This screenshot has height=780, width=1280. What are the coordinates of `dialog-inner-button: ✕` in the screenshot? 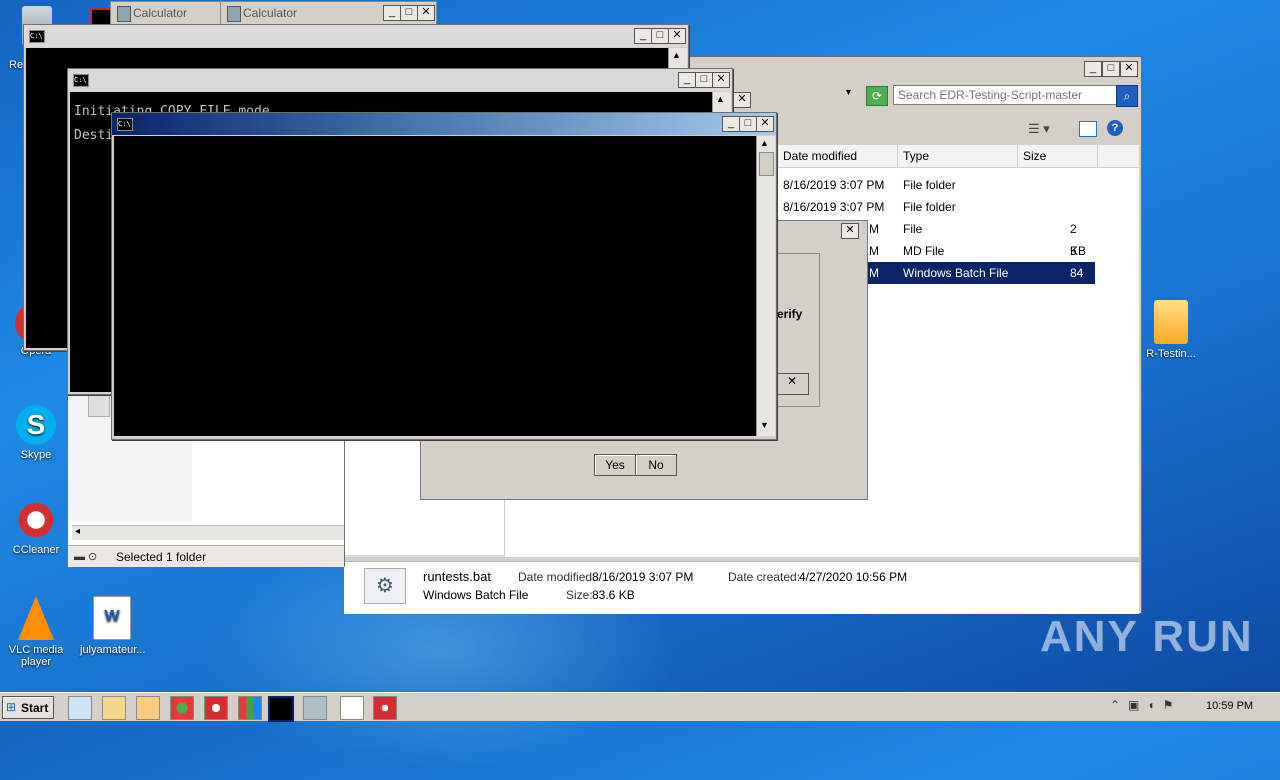 It's located at (792, 384).